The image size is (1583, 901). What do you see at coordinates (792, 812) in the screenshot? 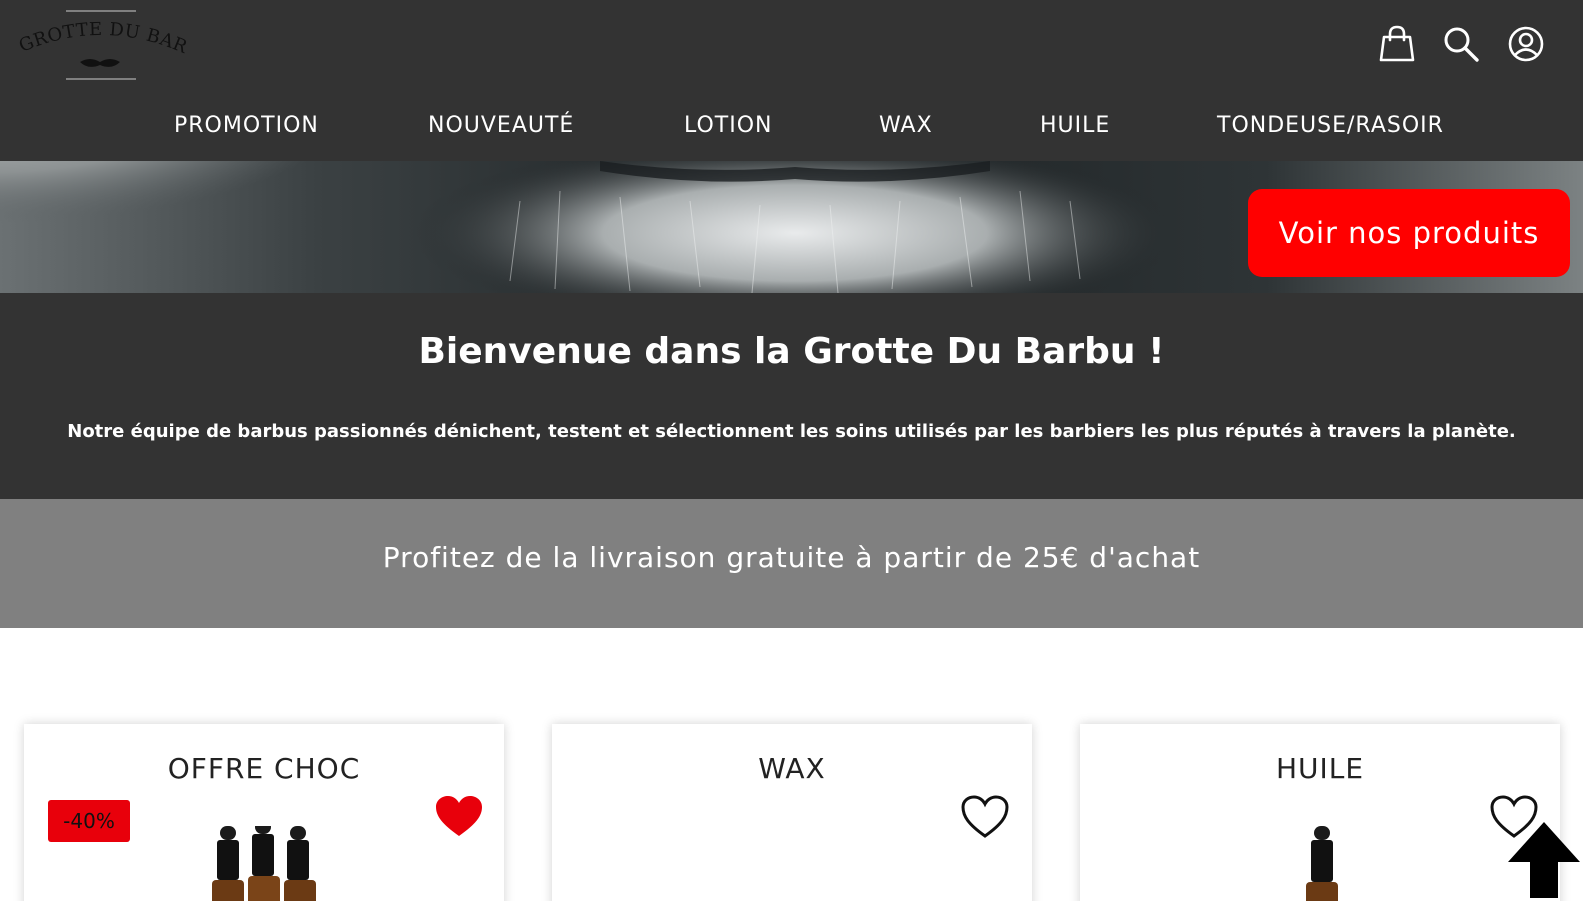
I see `category-card-wax: WAX` at bounding box center [792, 812].